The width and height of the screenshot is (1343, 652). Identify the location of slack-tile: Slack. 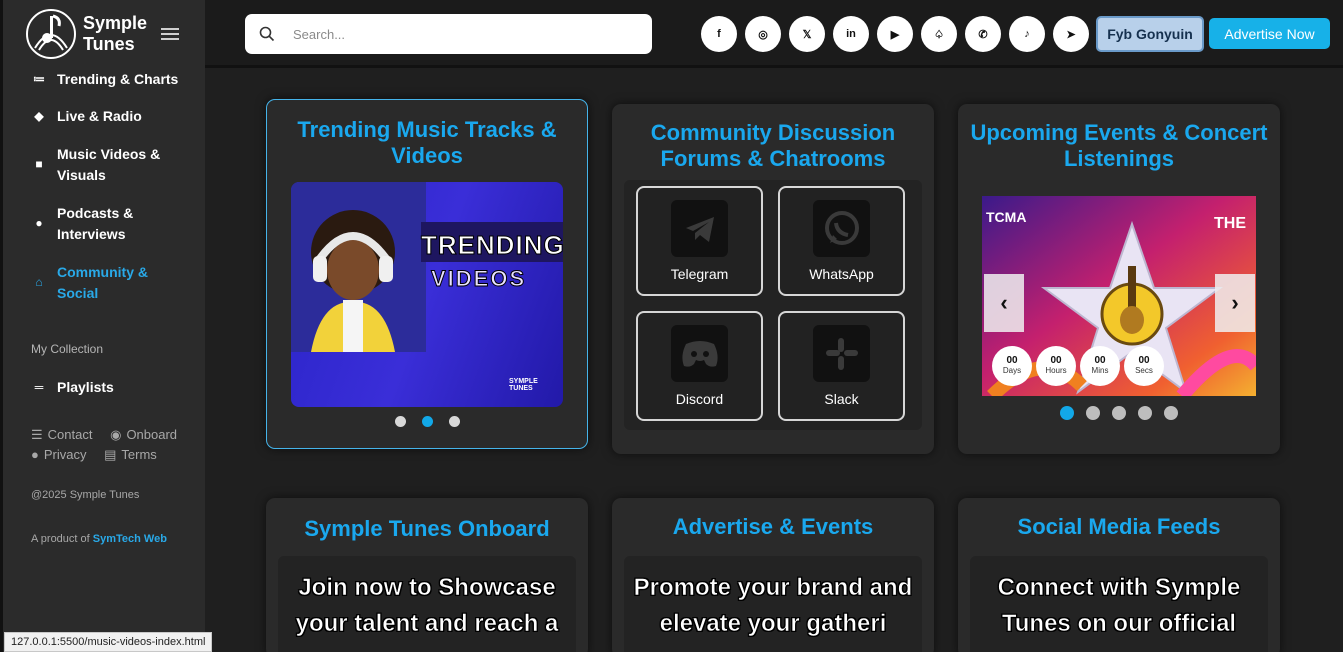
(841, 366).